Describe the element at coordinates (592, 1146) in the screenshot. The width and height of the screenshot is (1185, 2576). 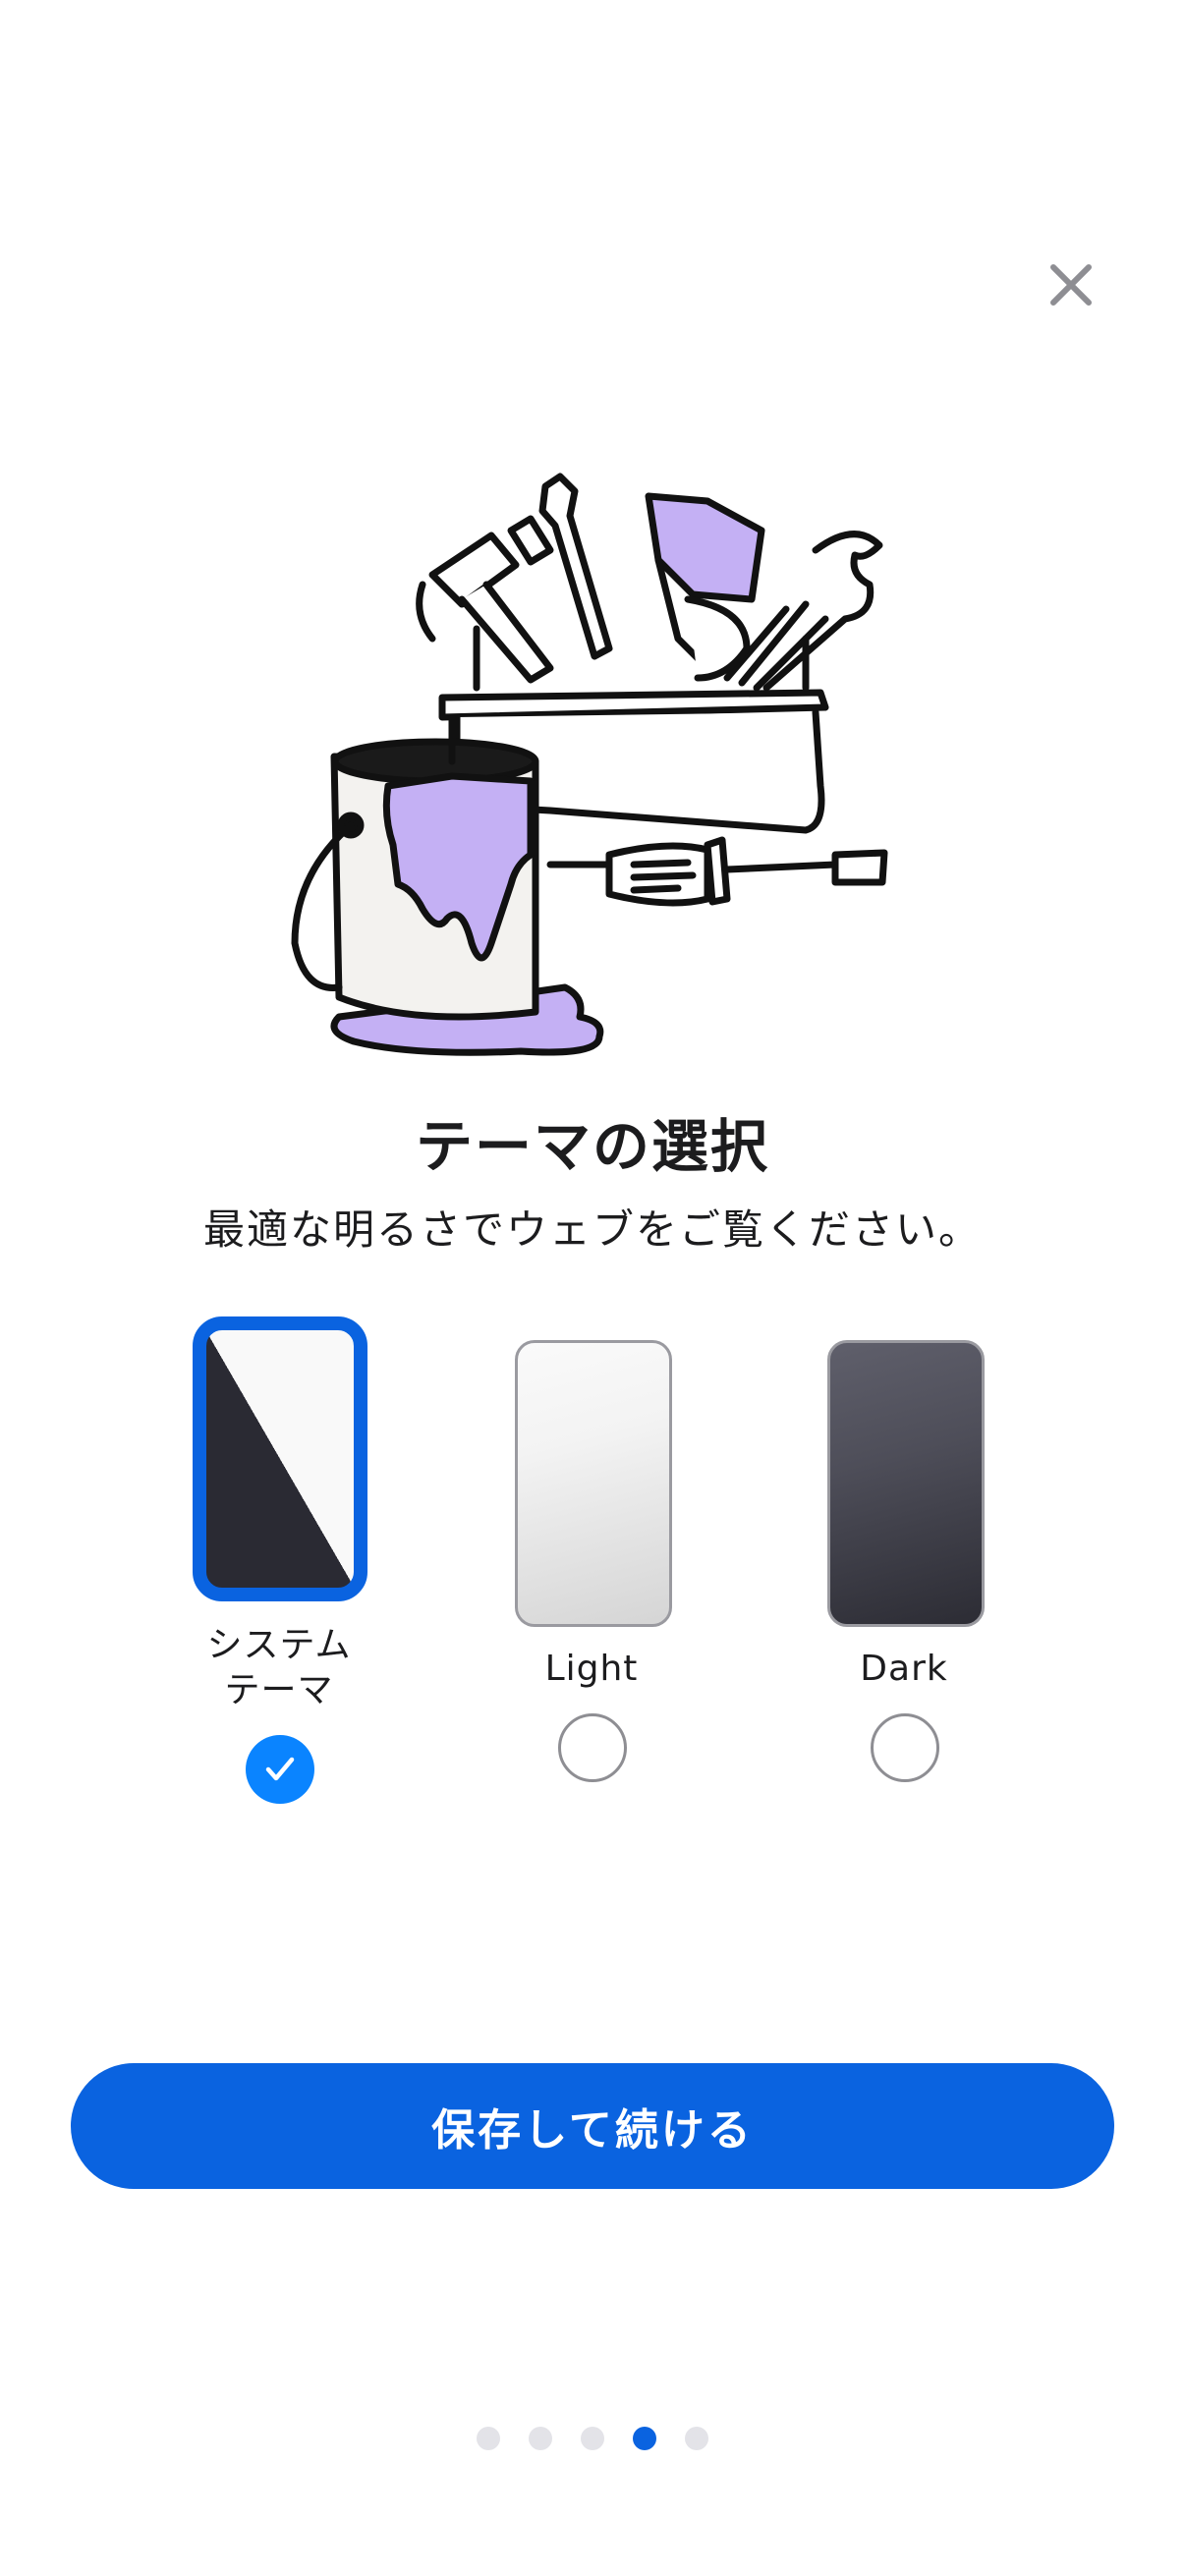
I see `page-title: テーマの選択` at that location.